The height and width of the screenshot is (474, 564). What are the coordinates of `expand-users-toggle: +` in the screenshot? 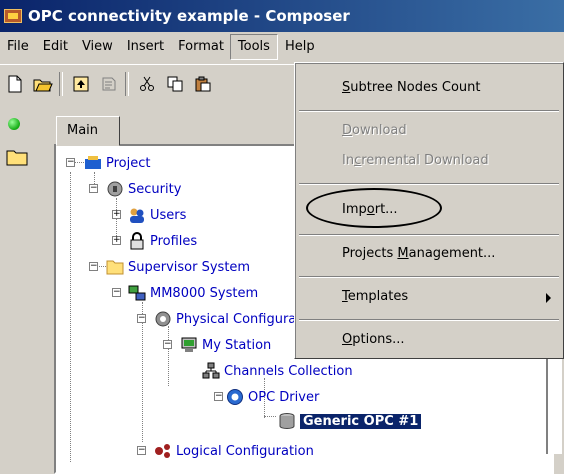 It's located at (116, 214).